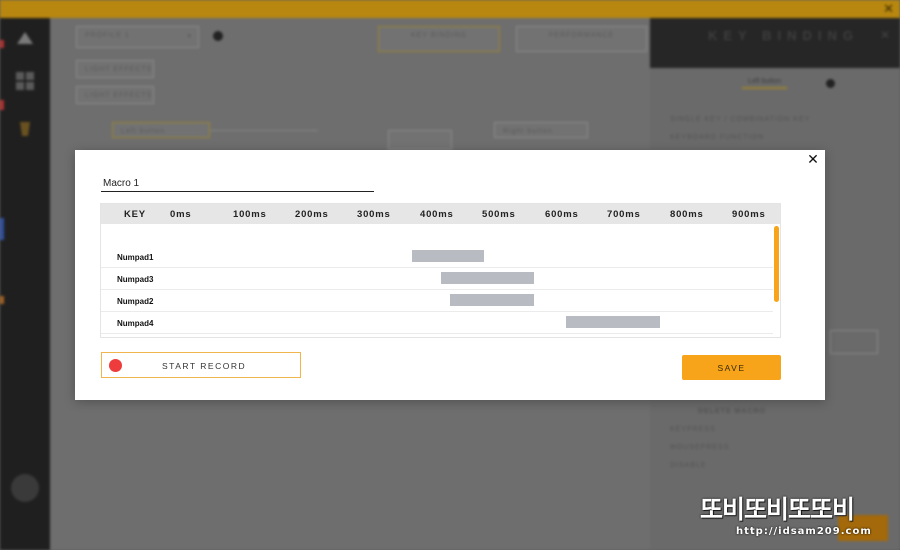  What do you see at coordinates (2, 172) in the screenshot?
I see `edge-indicators` at bounding box center [2, 172].